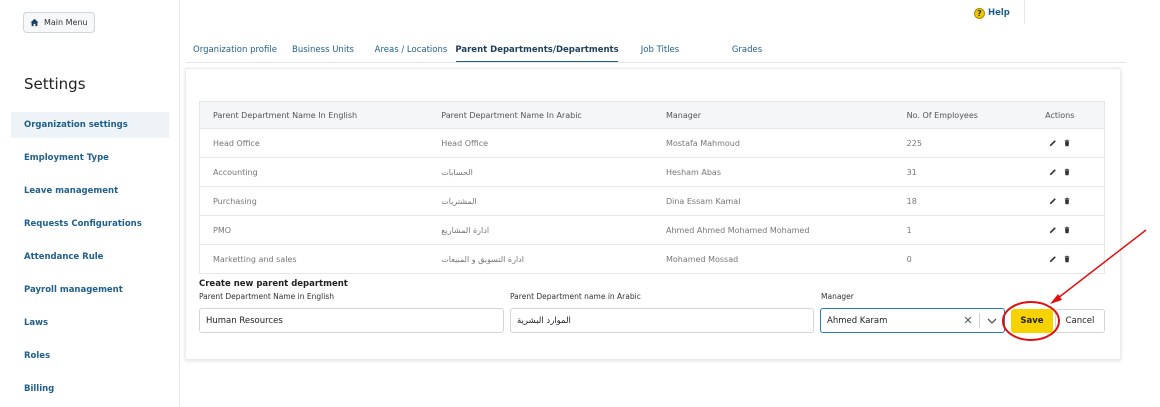  I want to click on sidebar-item-laws: Laws, so click(90, 323).